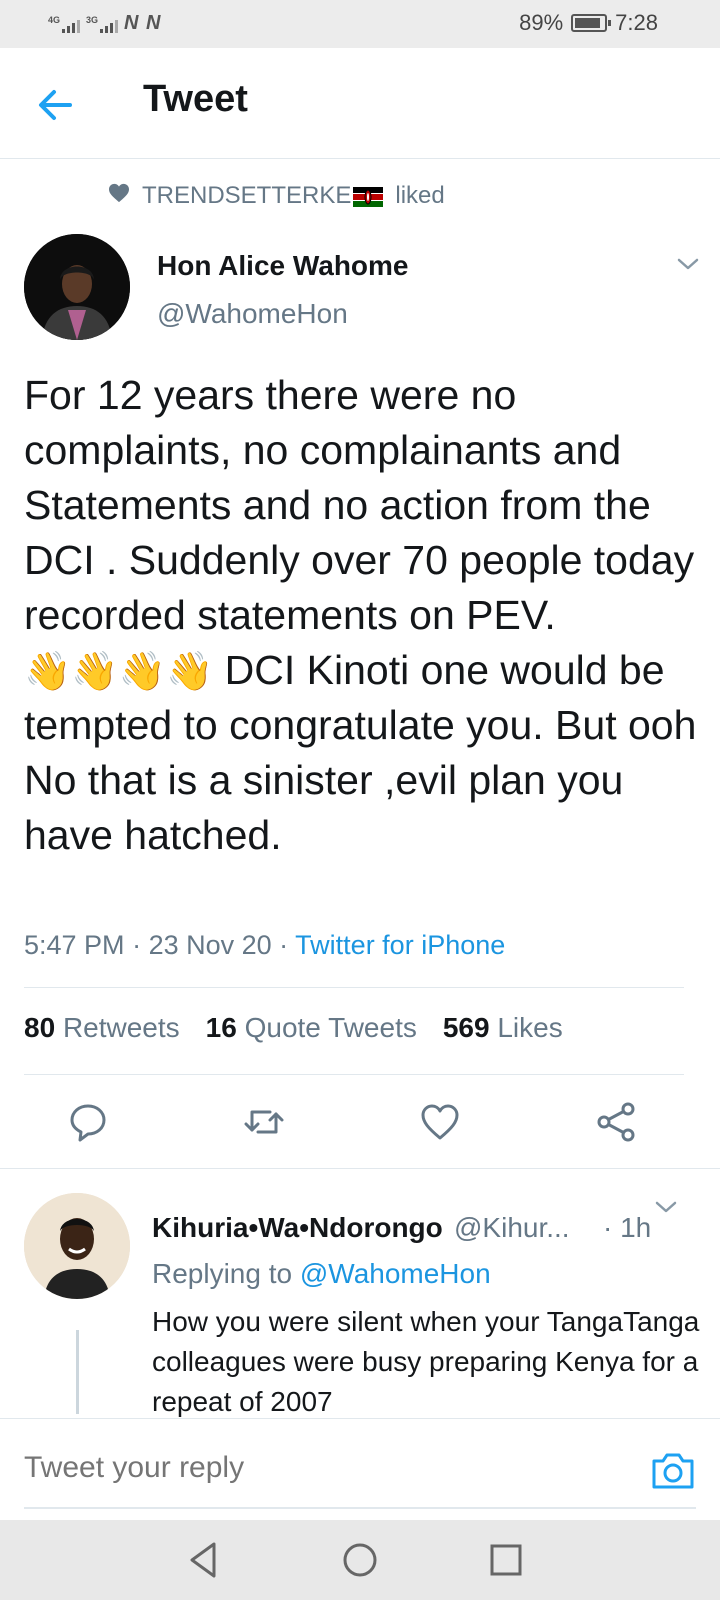  Describe the element at coordinates (77, 287) in the screenshot. I see `author-avatar` at that location.